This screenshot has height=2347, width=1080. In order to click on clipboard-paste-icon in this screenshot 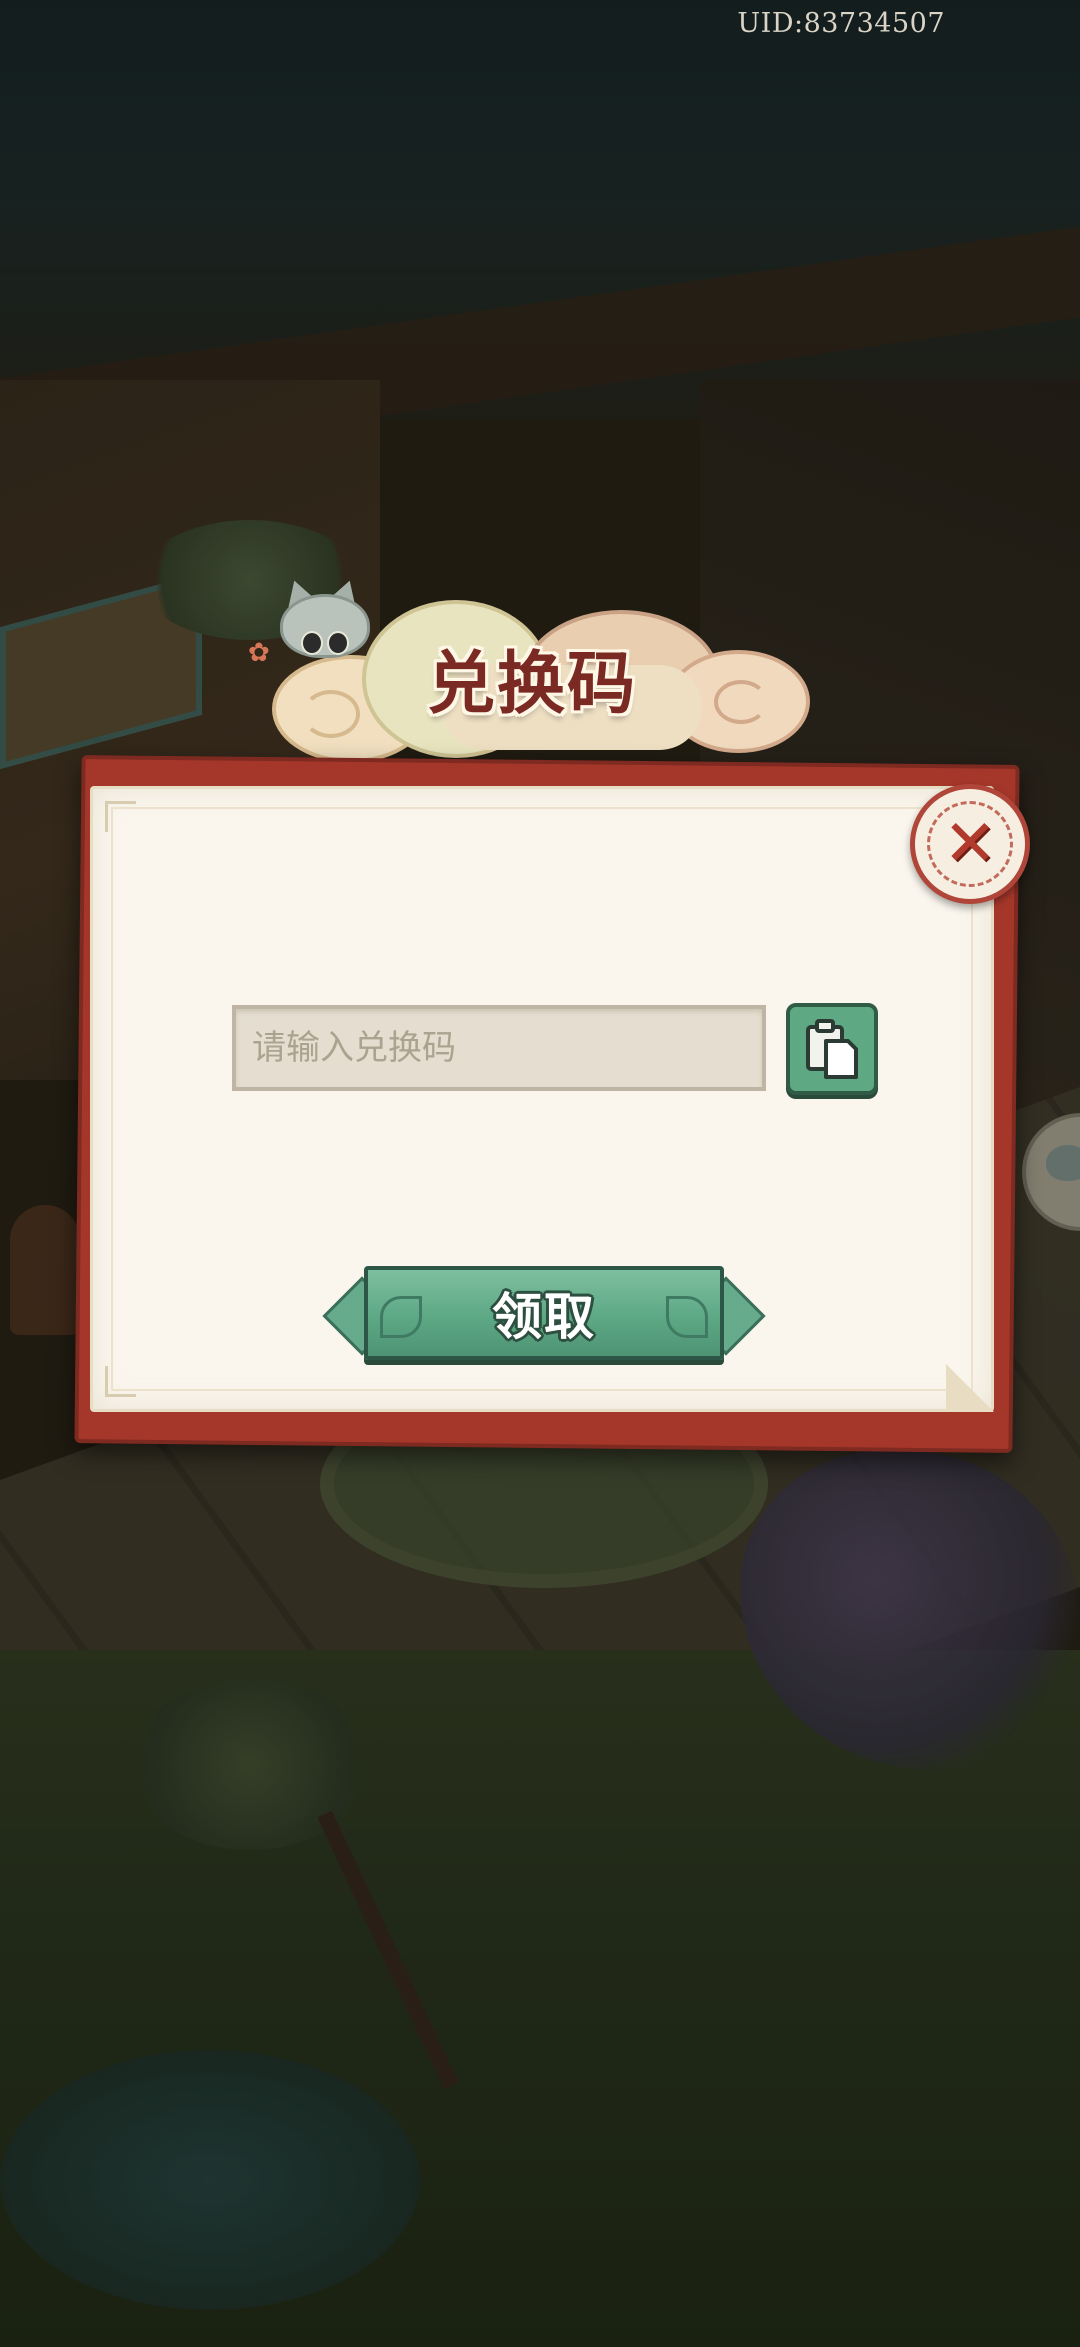, I will do `click(832, 1049)`.